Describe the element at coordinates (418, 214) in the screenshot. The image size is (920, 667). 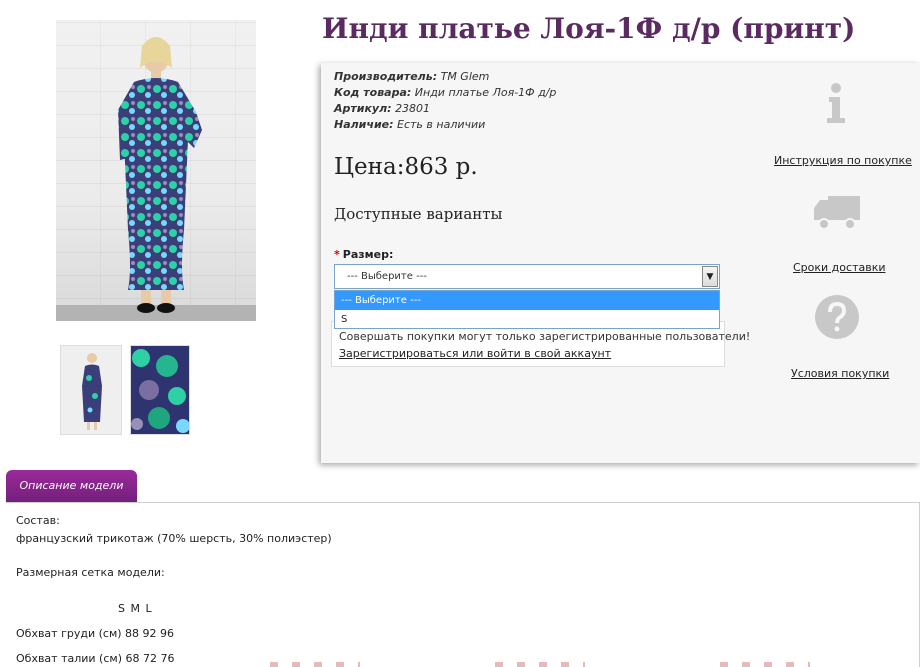
I see `variants-heading: Доступные варианты` at that location.